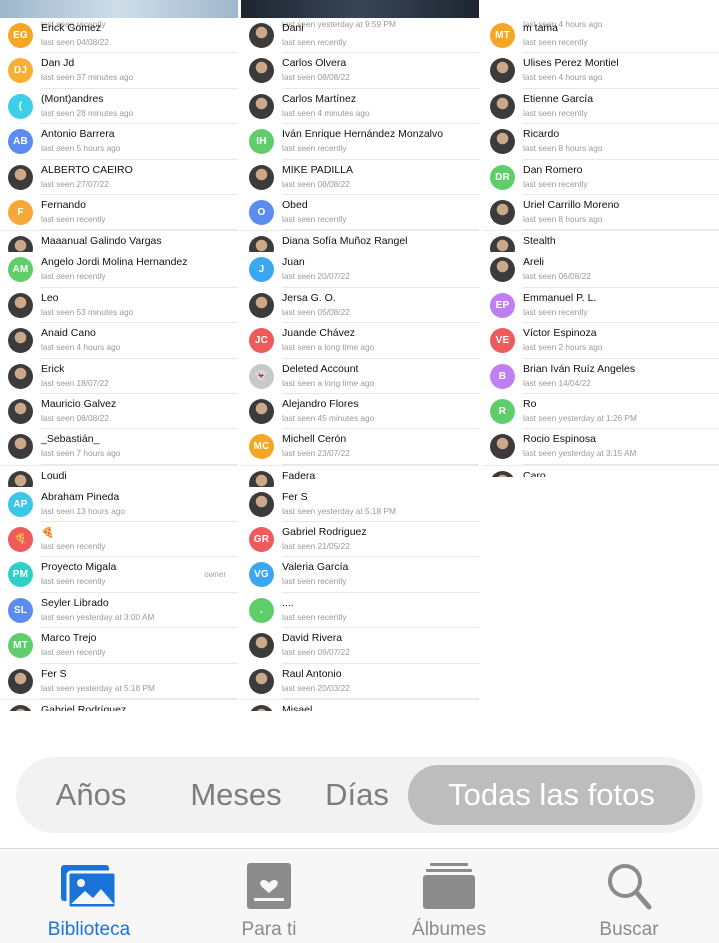 This screenshot has height=943, width=719. Describe the element at coordinates (579, 368) in the screenshot. I see `contact-name: Brian Iván Ruíz Angeles` at that location.